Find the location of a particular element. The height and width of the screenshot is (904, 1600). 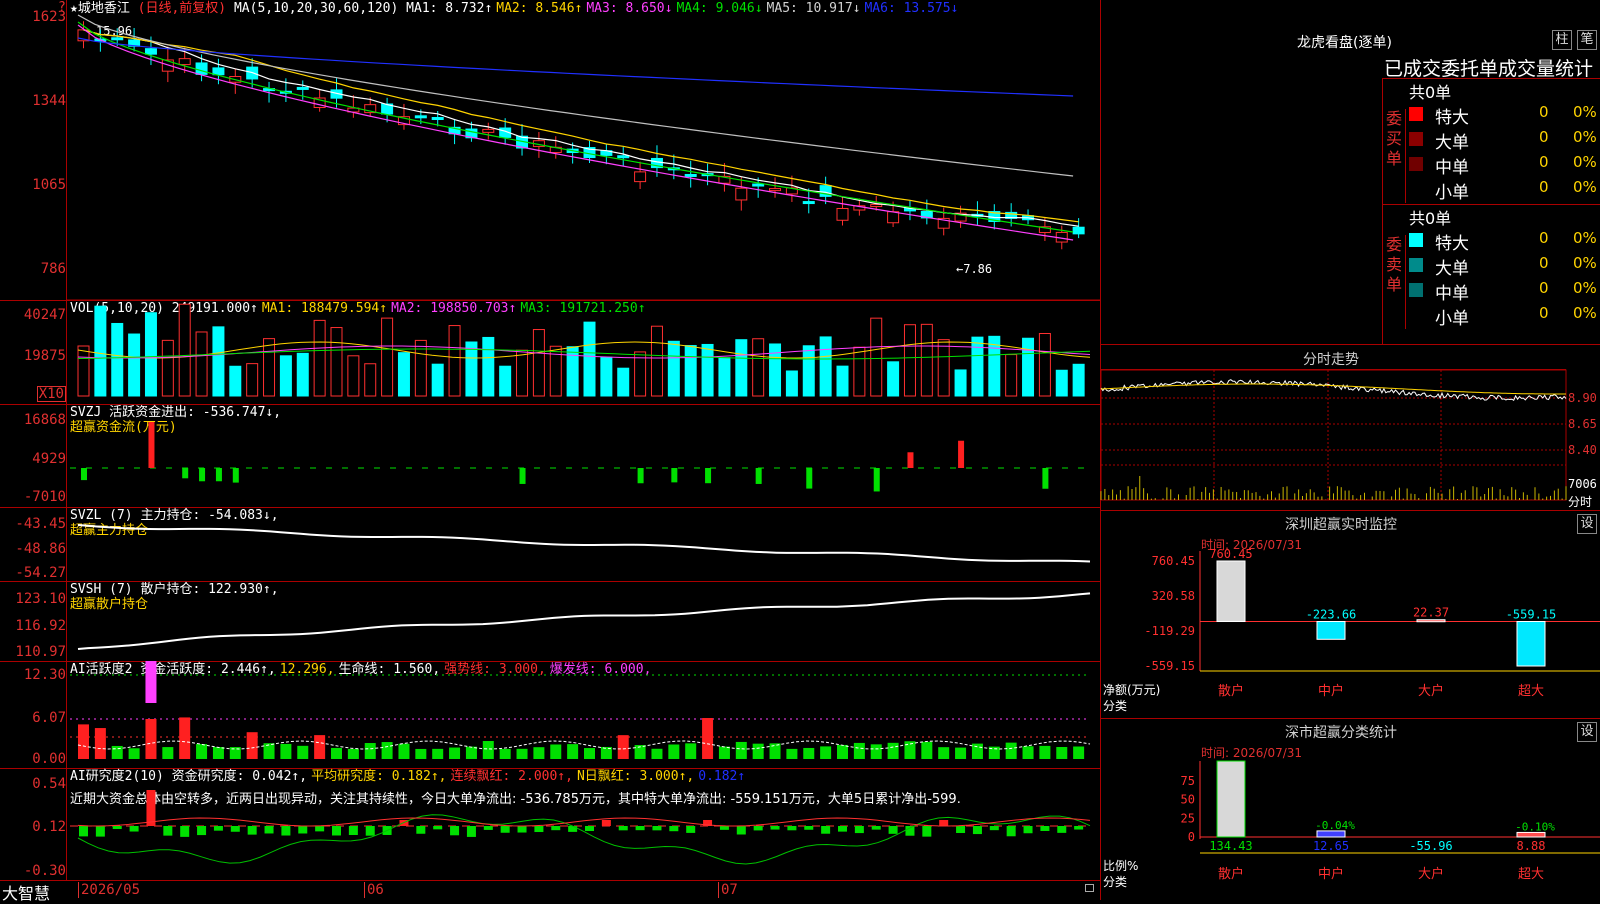

main-position-line is located at coordinates (584, 543).